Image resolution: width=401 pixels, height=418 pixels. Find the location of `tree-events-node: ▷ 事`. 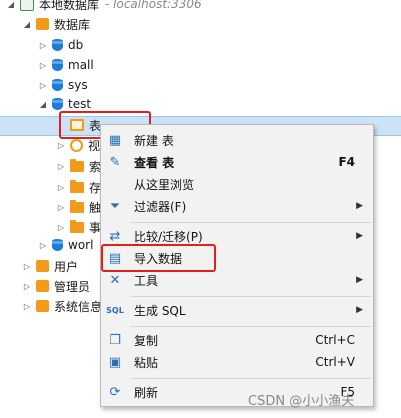

tree-events-node: ▷ 事 is located at coordinates (78, 227).